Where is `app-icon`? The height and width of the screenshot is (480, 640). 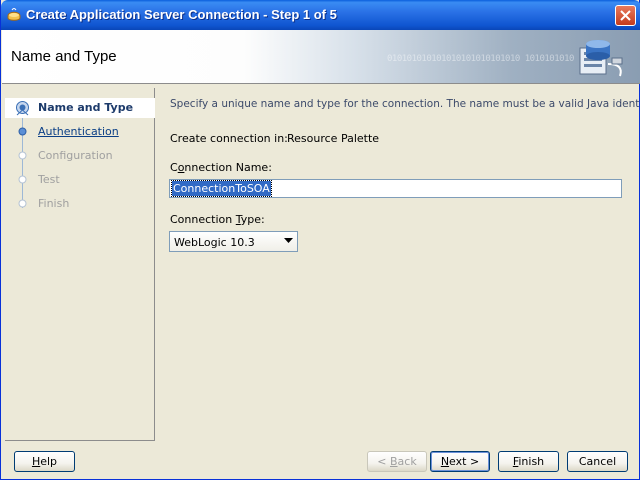 app-icon is located at coordinates (14, 14).